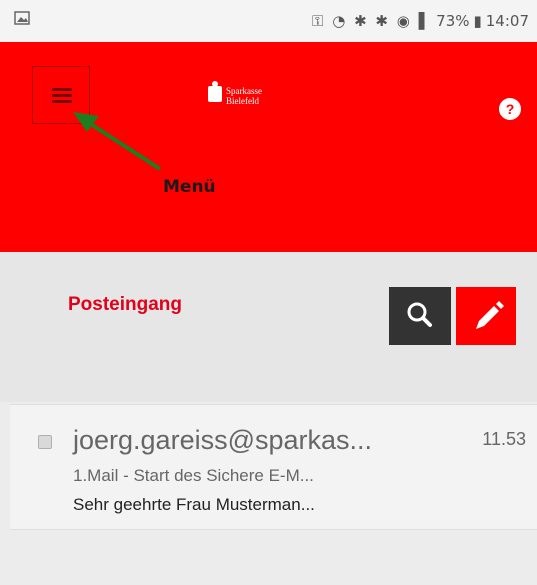 Image resolution: width=537 pixels, height=585 pixels. I want to click on annotation-arrow, so click(117, 141).